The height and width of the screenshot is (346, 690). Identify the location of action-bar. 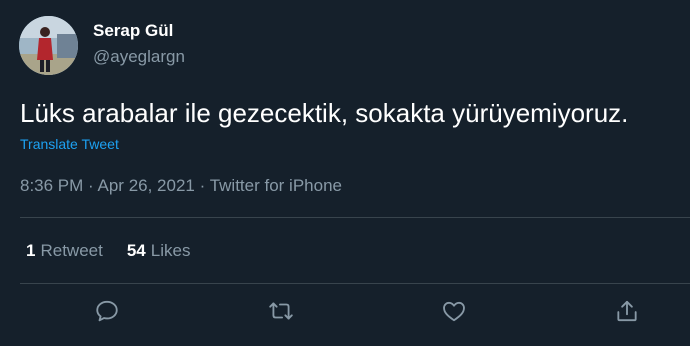
(345, 311).